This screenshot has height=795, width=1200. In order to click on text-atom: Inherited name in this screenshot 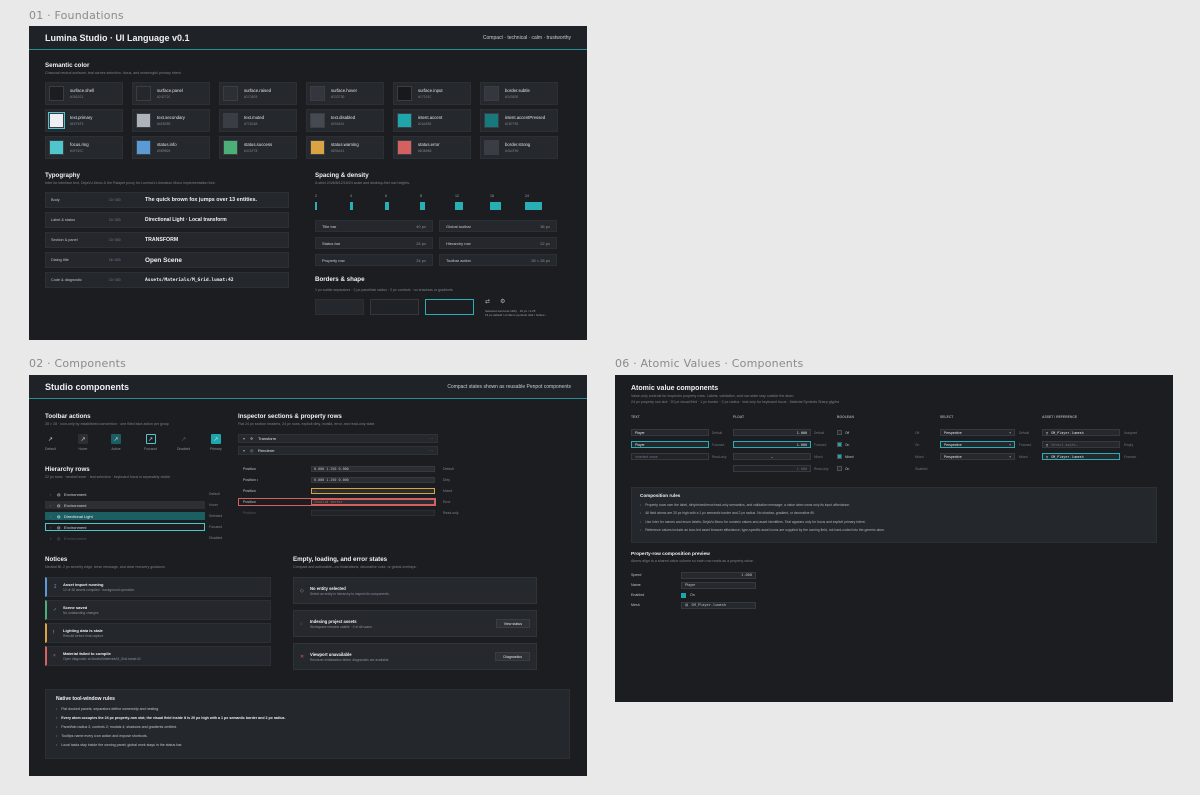, I will do `click(670, 456)`.